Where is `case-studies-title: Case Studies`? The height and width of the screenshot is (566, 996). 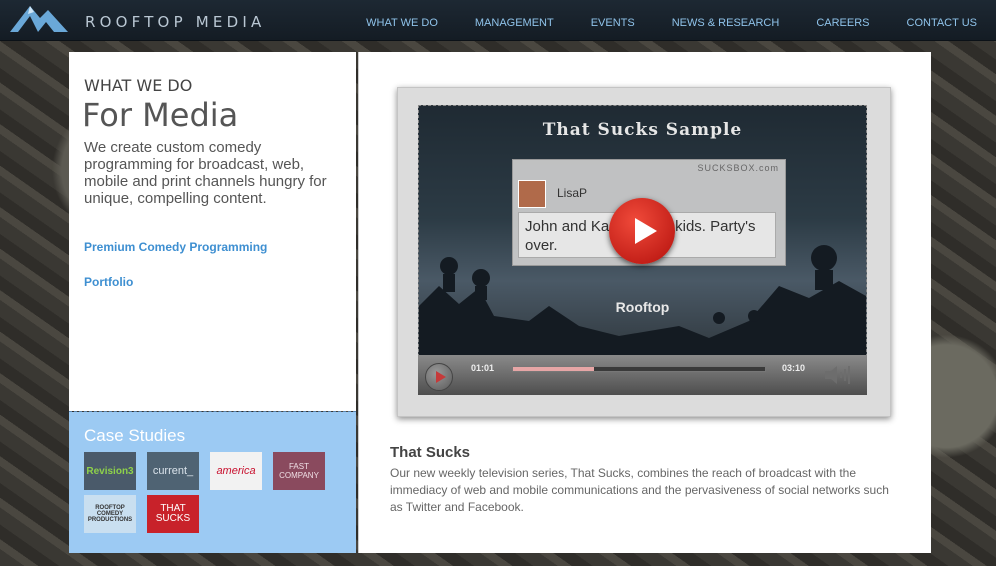
case-studies-title: Case Studies is located at coordinates (135, 435).